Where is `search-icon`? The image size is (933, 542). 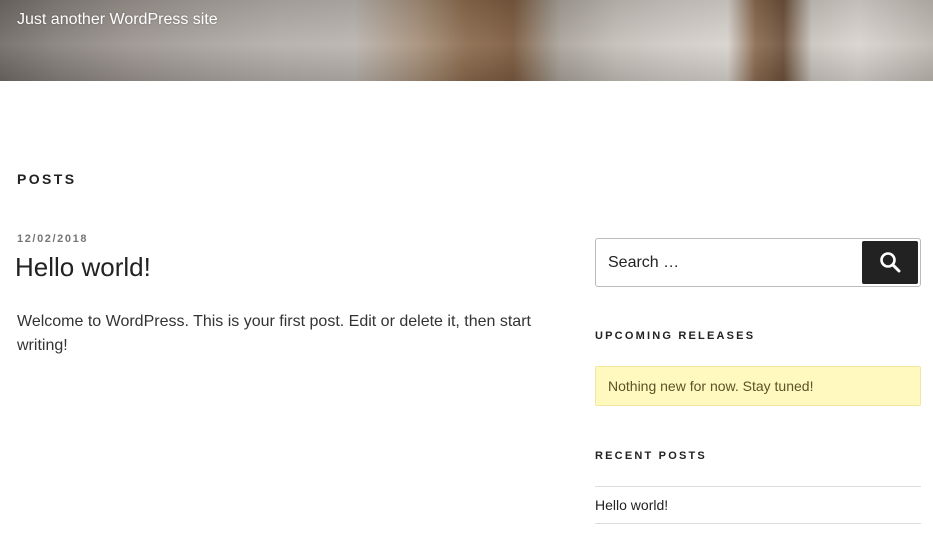
search-icon is located at coordinates (890, 262).